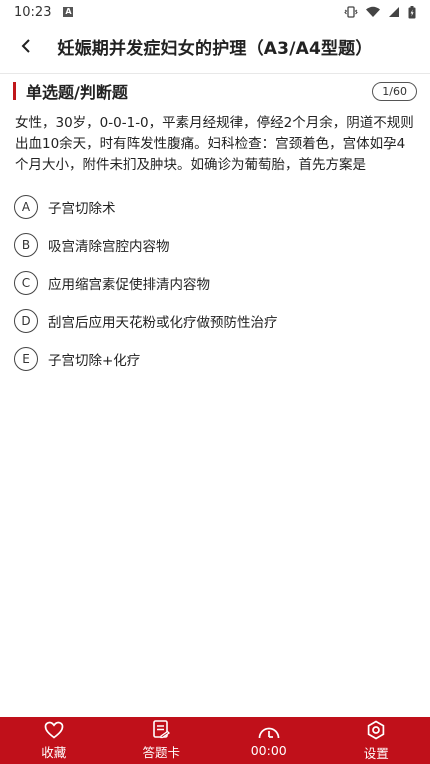  I want to click on settings-label: 设置, so click(376, 753).